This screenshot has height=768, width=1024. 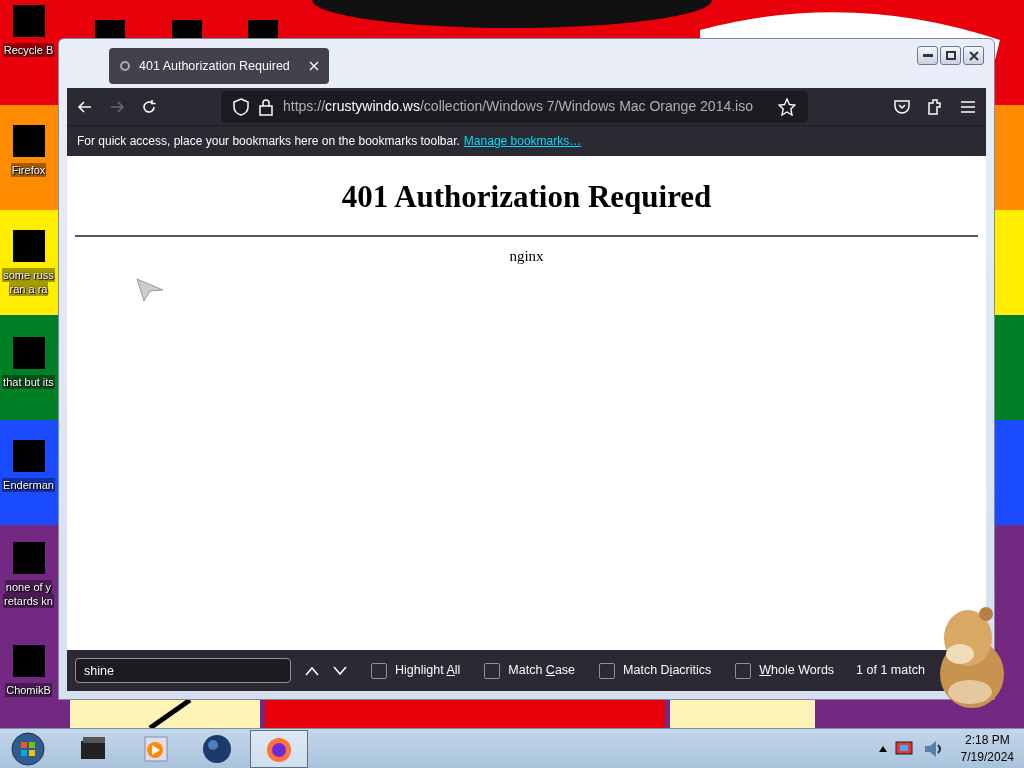 What do you see at coordinates (987, 740) in the screenshot?
I see `clock-time: 2:18 PM` at bounding box center [987, 740].